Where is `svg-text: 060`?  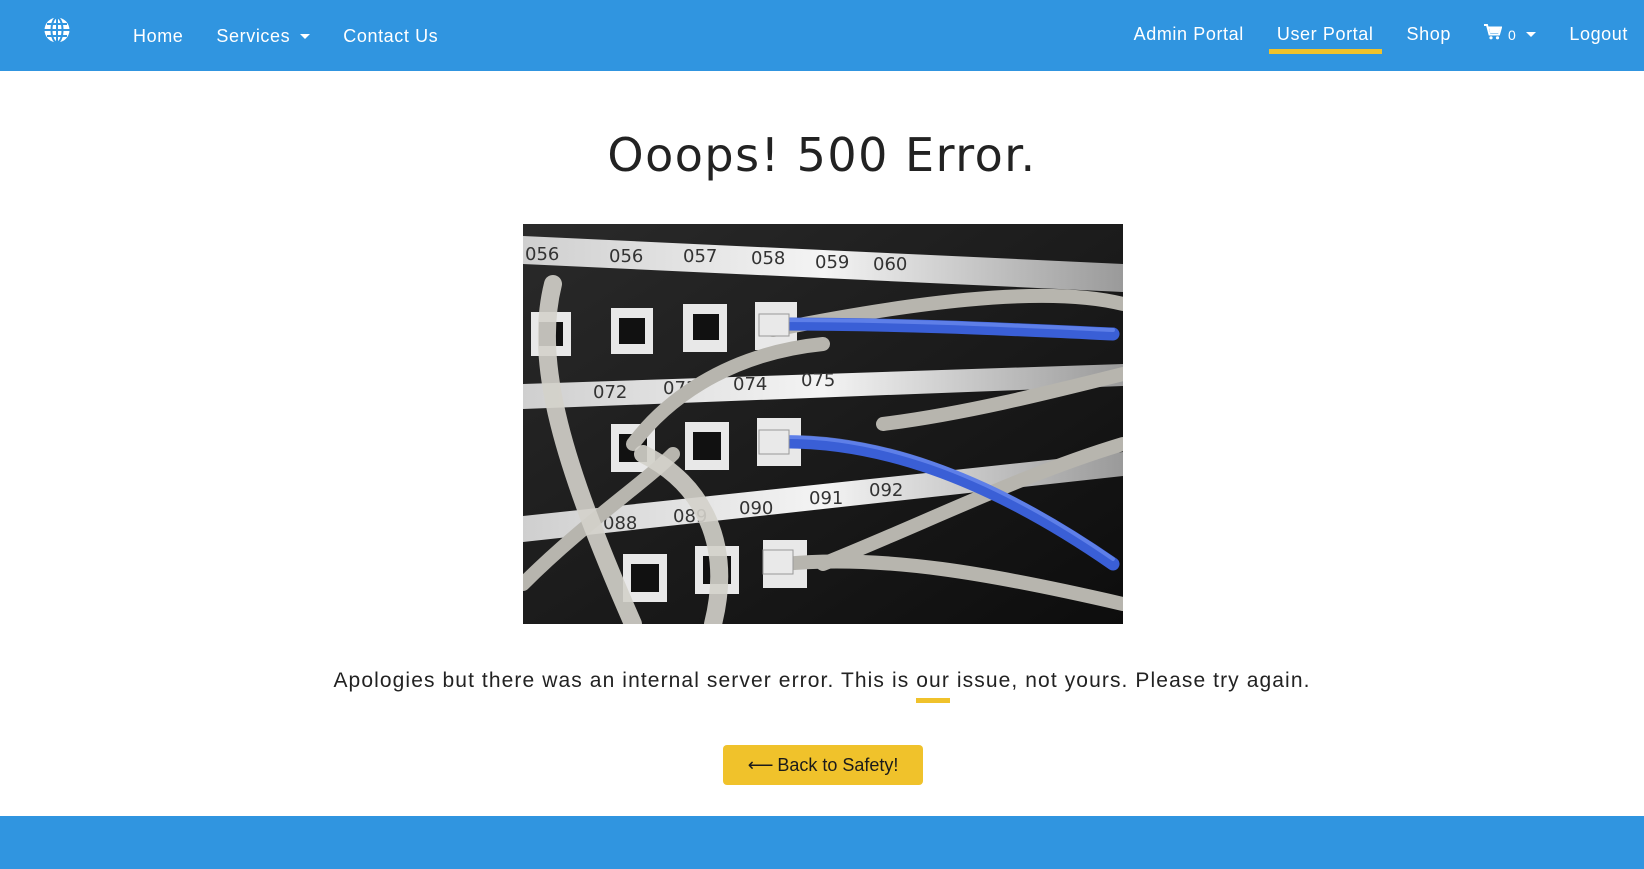 svg-text: 060 is located at coordinates (890, 264).